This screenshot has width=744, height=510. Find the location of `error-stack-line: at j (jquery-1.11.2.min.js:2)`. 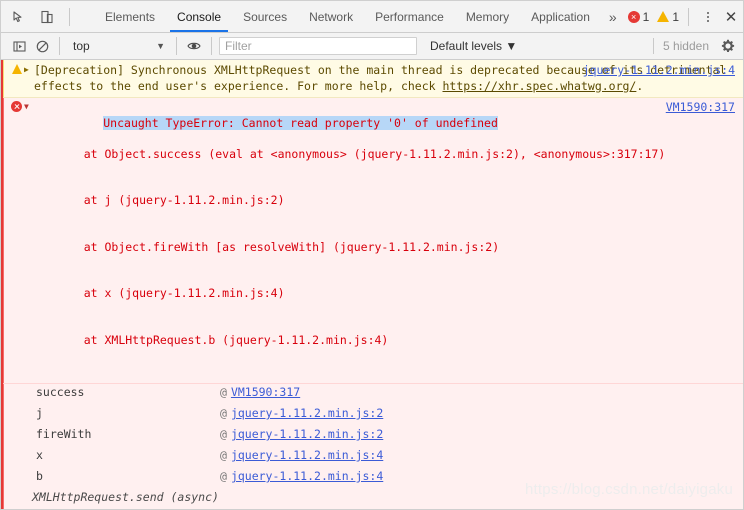

error-stack-line: at j (jquery-1.11.2.min.js:2) is located at coordinates (170, 200).